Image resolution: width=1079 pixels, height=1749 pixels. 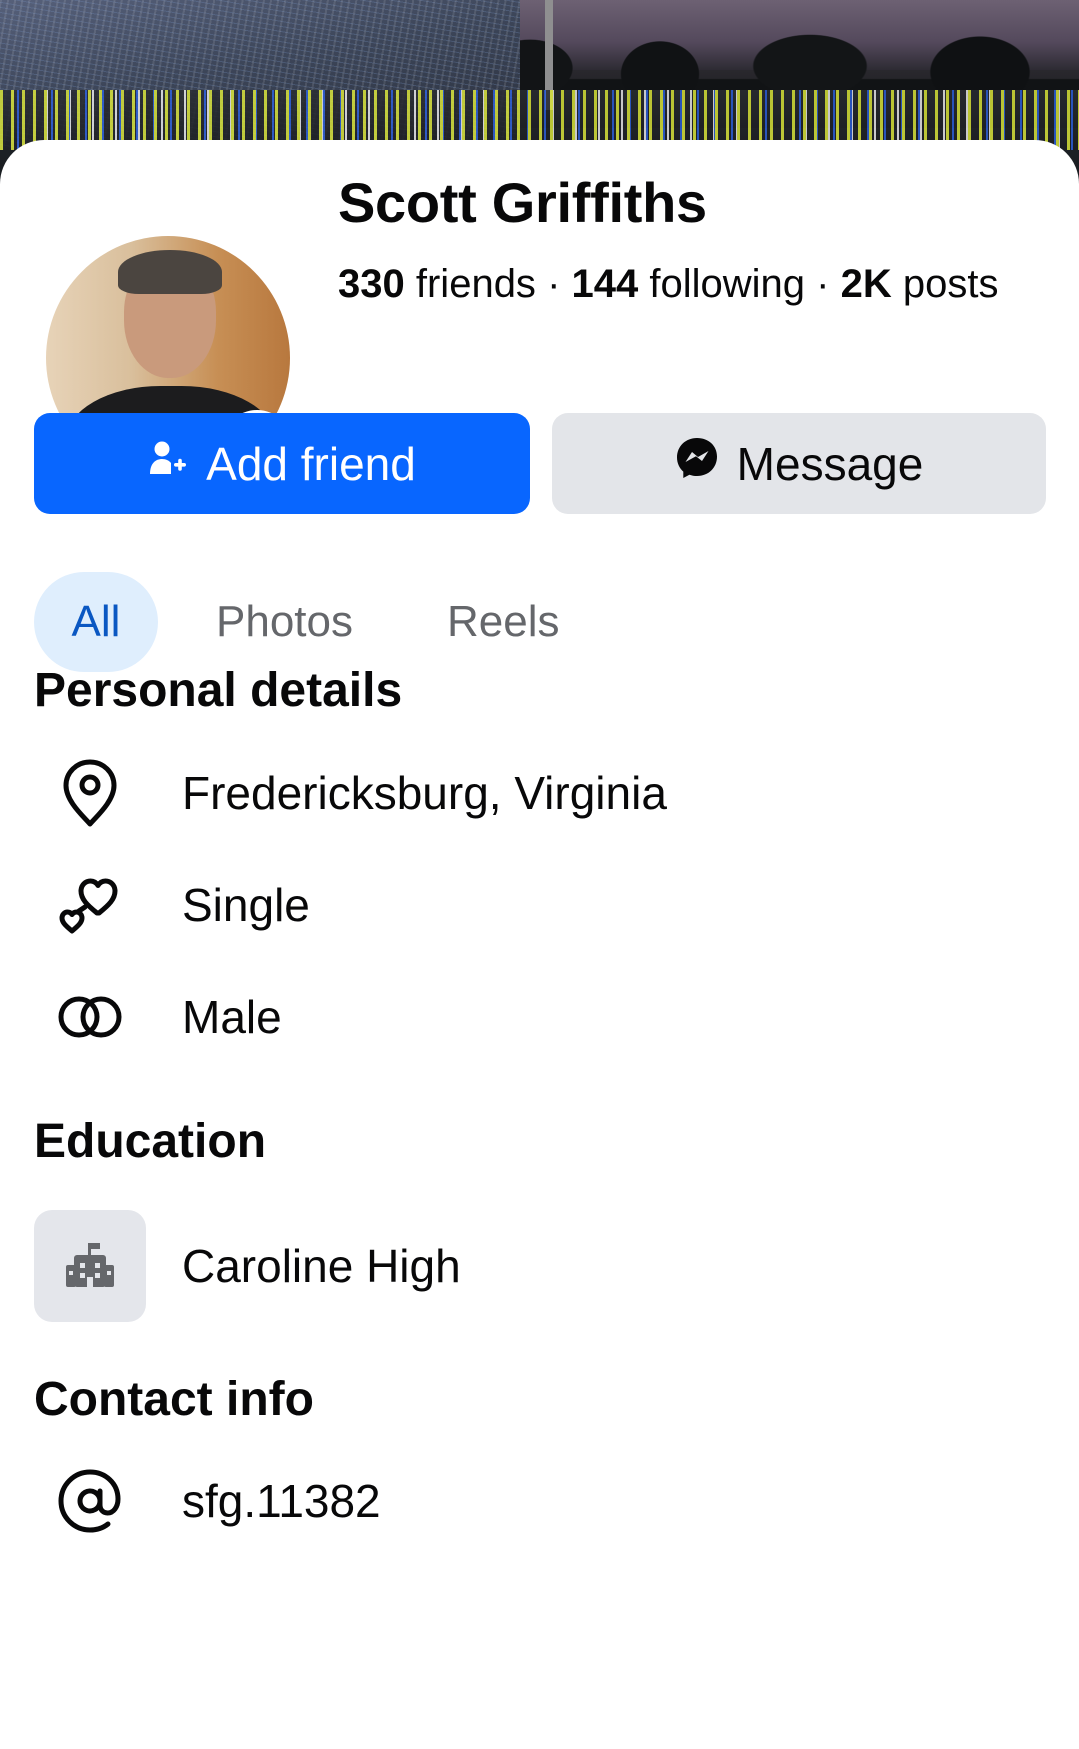 What do you see at coordinates (150, 1141) in the screenshot?
I see `education-title: Education` at bounding box center [150, 1141].